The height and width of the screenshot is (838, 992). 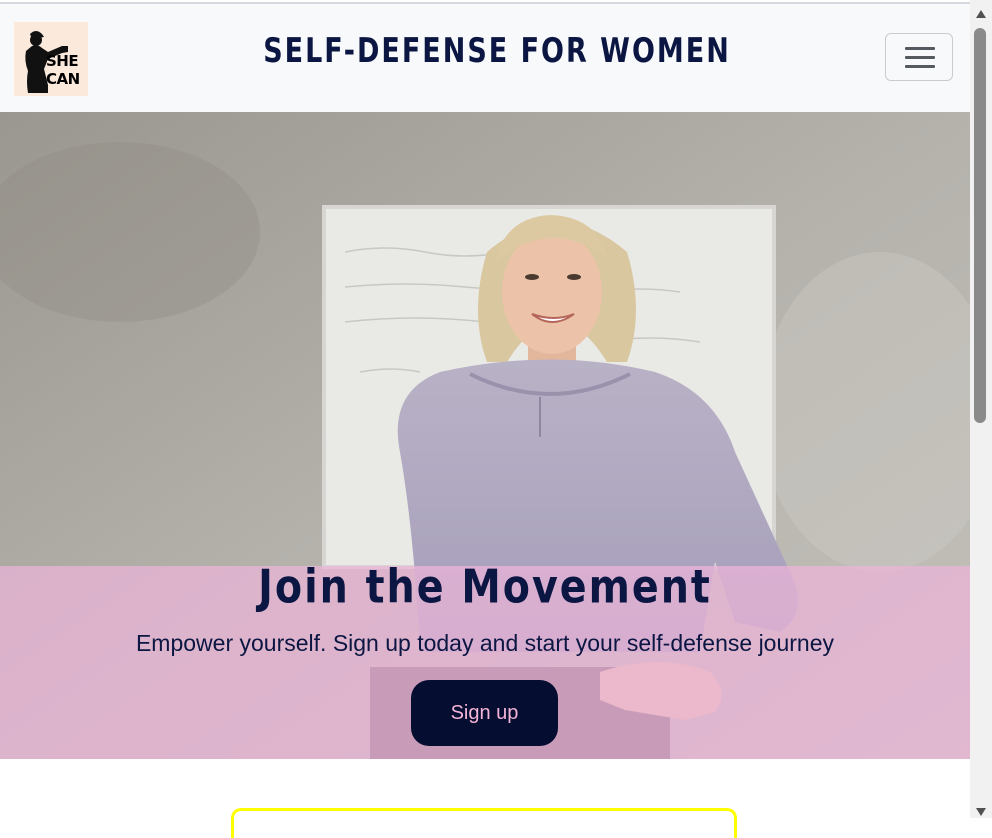 What do you see at coordinates (981, 14) in the screenshot?
I see `scroll-up-arrow-icon` at bounding box center [981, 14].